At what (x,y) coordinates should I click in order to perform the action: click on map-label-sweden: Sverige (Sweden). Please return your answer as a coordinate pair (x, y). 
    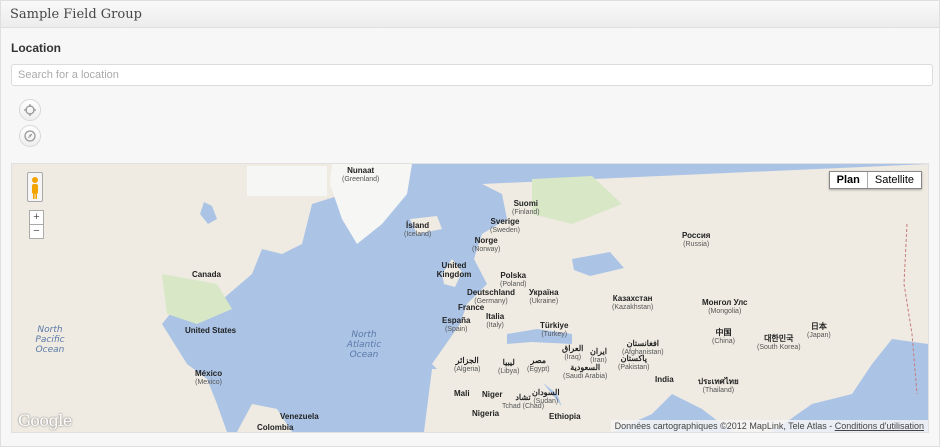
    Looking at the image, I should click on (505, 225).